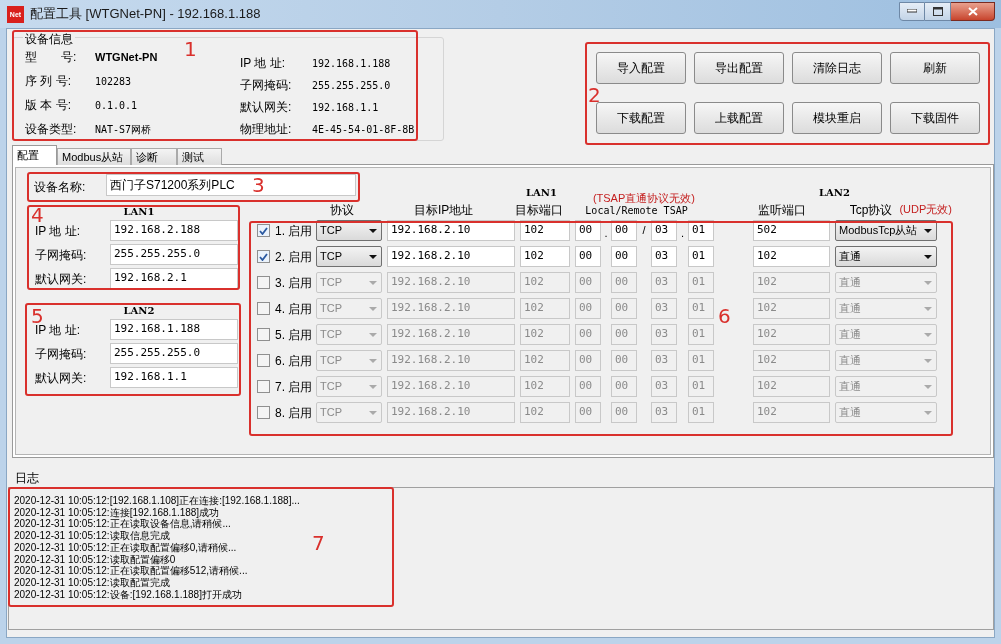  I want to click on tab: 测试, so click(199, 156).